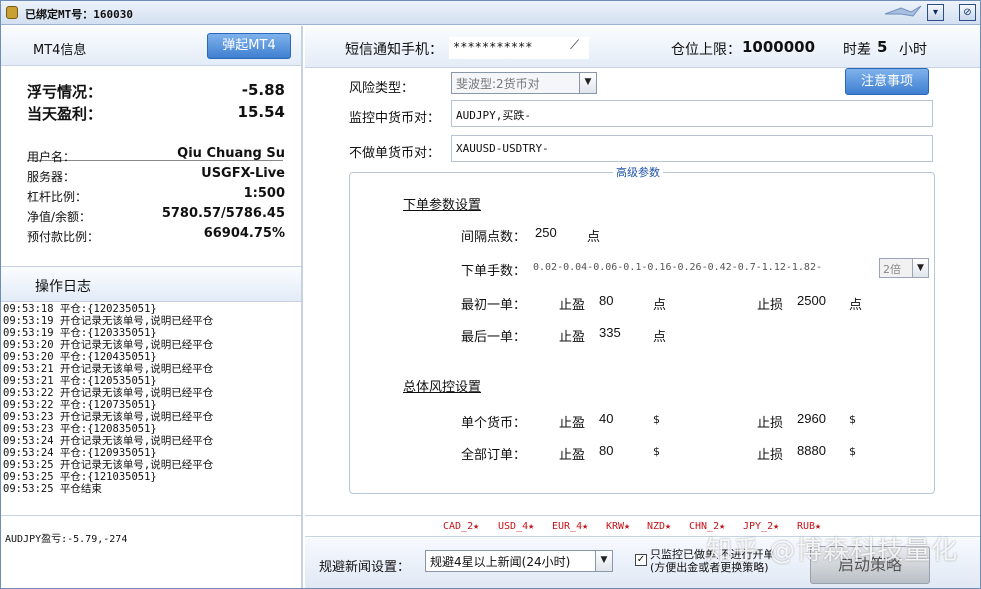  I want to click on order-settings-heading: 下单参数设置, so click(442, 205).